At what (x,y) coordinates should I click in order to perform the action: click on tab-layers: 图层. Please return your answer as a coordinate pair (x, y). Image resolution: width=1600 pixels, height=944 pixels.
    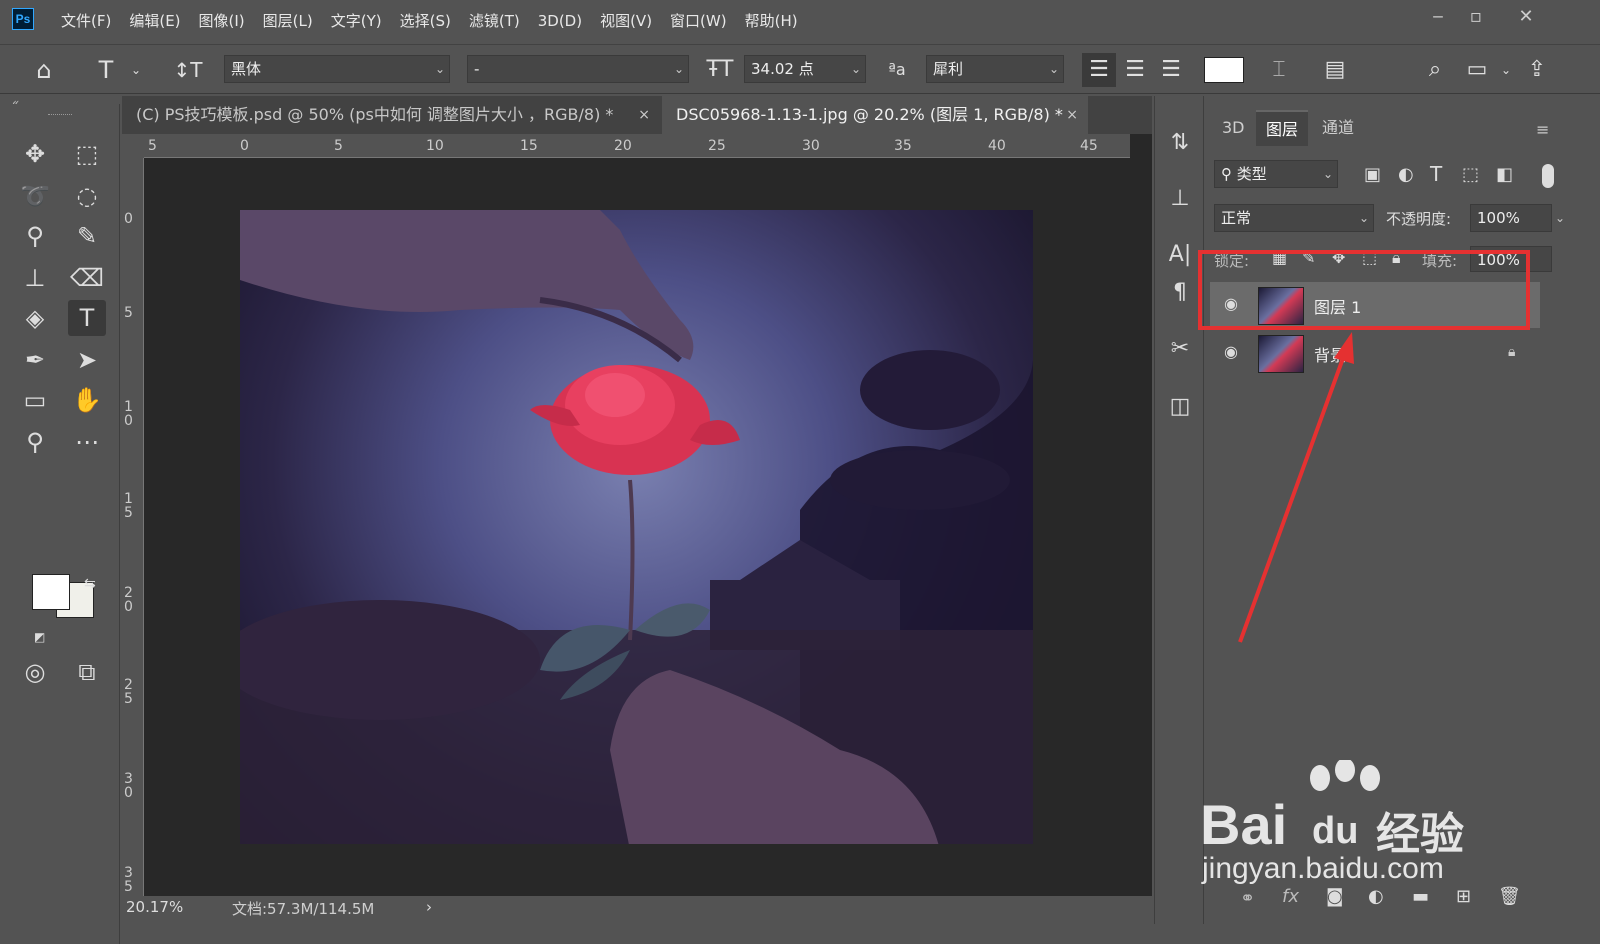
    Looking at the image, I should click on (1282, 128).